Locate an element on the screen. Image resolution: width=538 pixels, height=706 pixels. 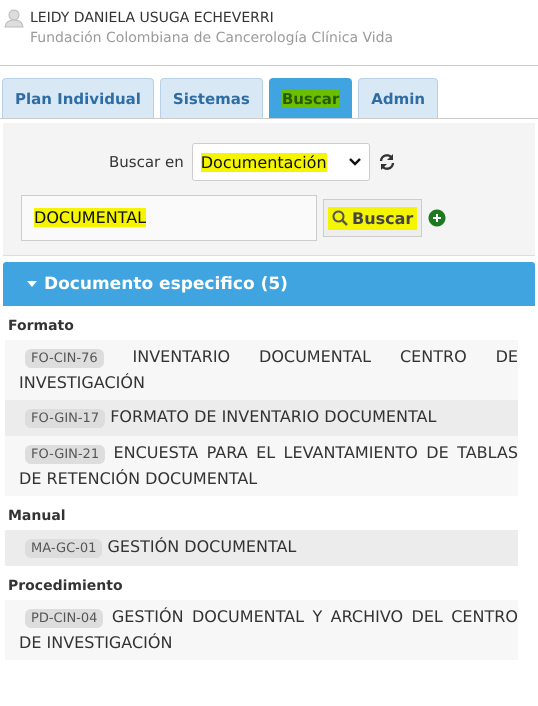
document-item: FO-CIN-76 INVENTARIO DOCUMENTAL CENTRO DE INVESTIGACIÓN is located at coordinates (261, 370).